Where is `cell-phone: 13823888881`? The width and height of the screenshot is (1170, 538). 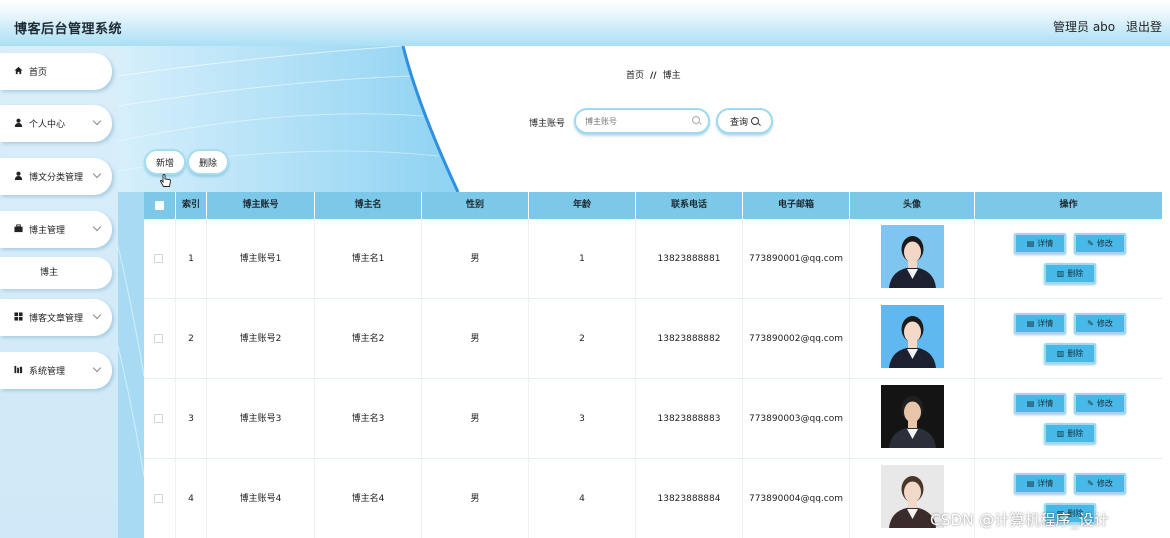
cell-phone: 13823888881 is located at coordinates (689, 259).